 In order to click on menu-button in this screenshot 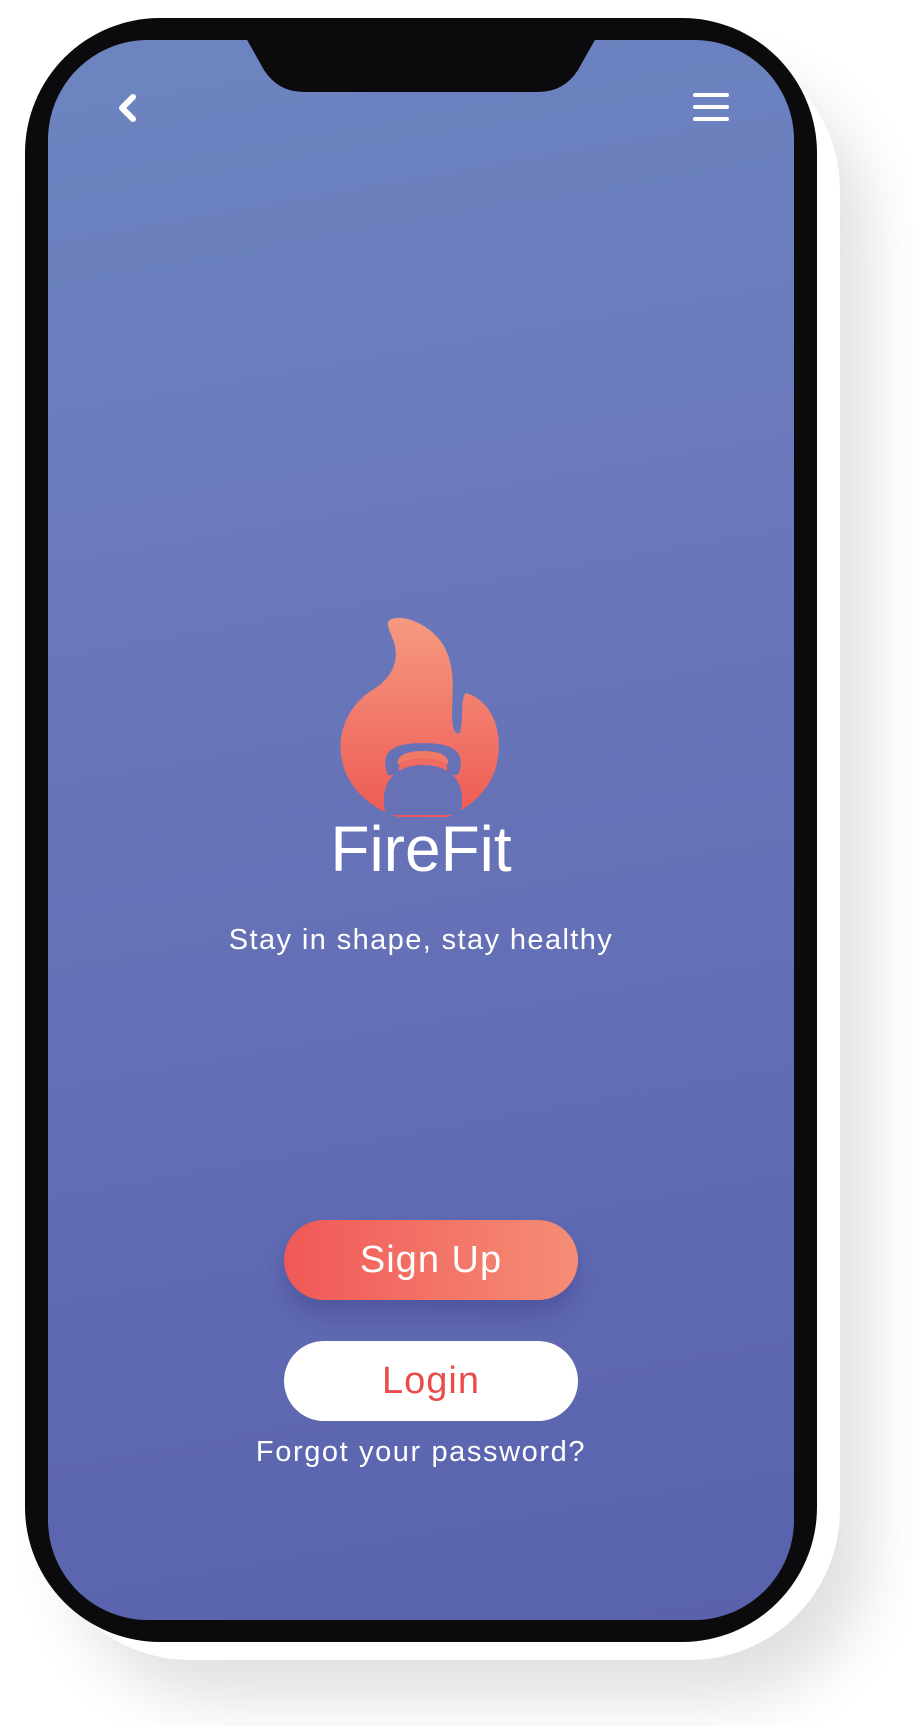, I will do `click(711, 109)`.